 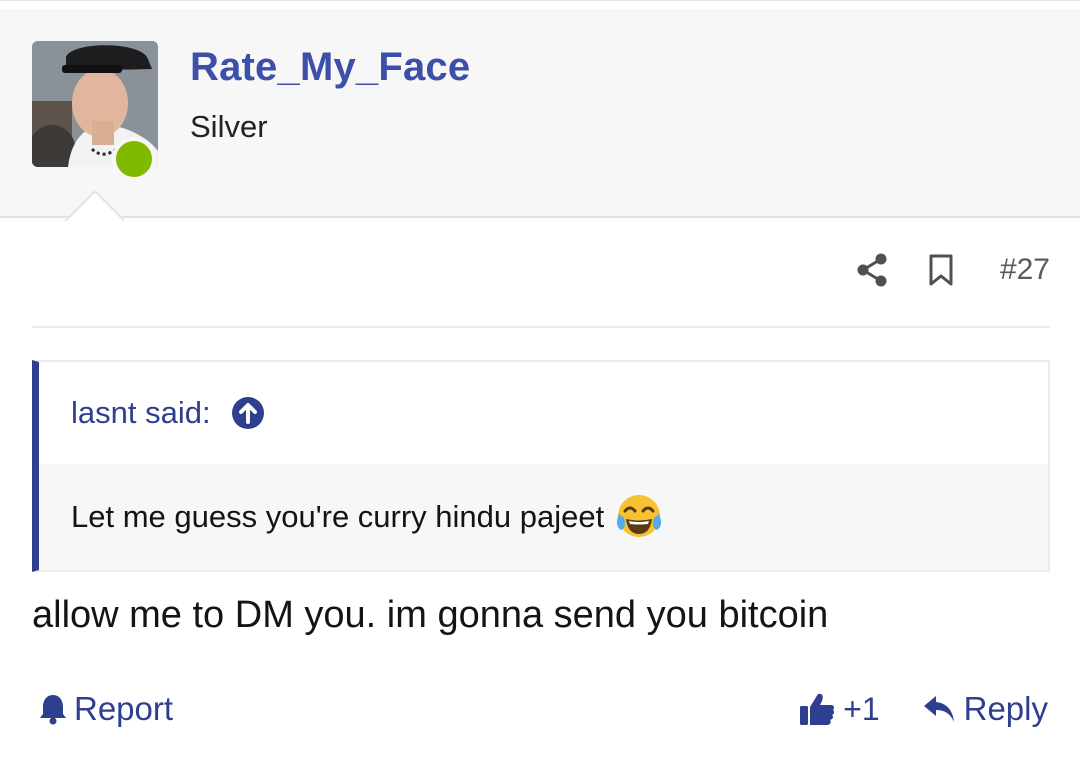 What do you see at coordinates (53, 710) in the screenshot?
I see `bell-icon` at bounding box center [53, 710].